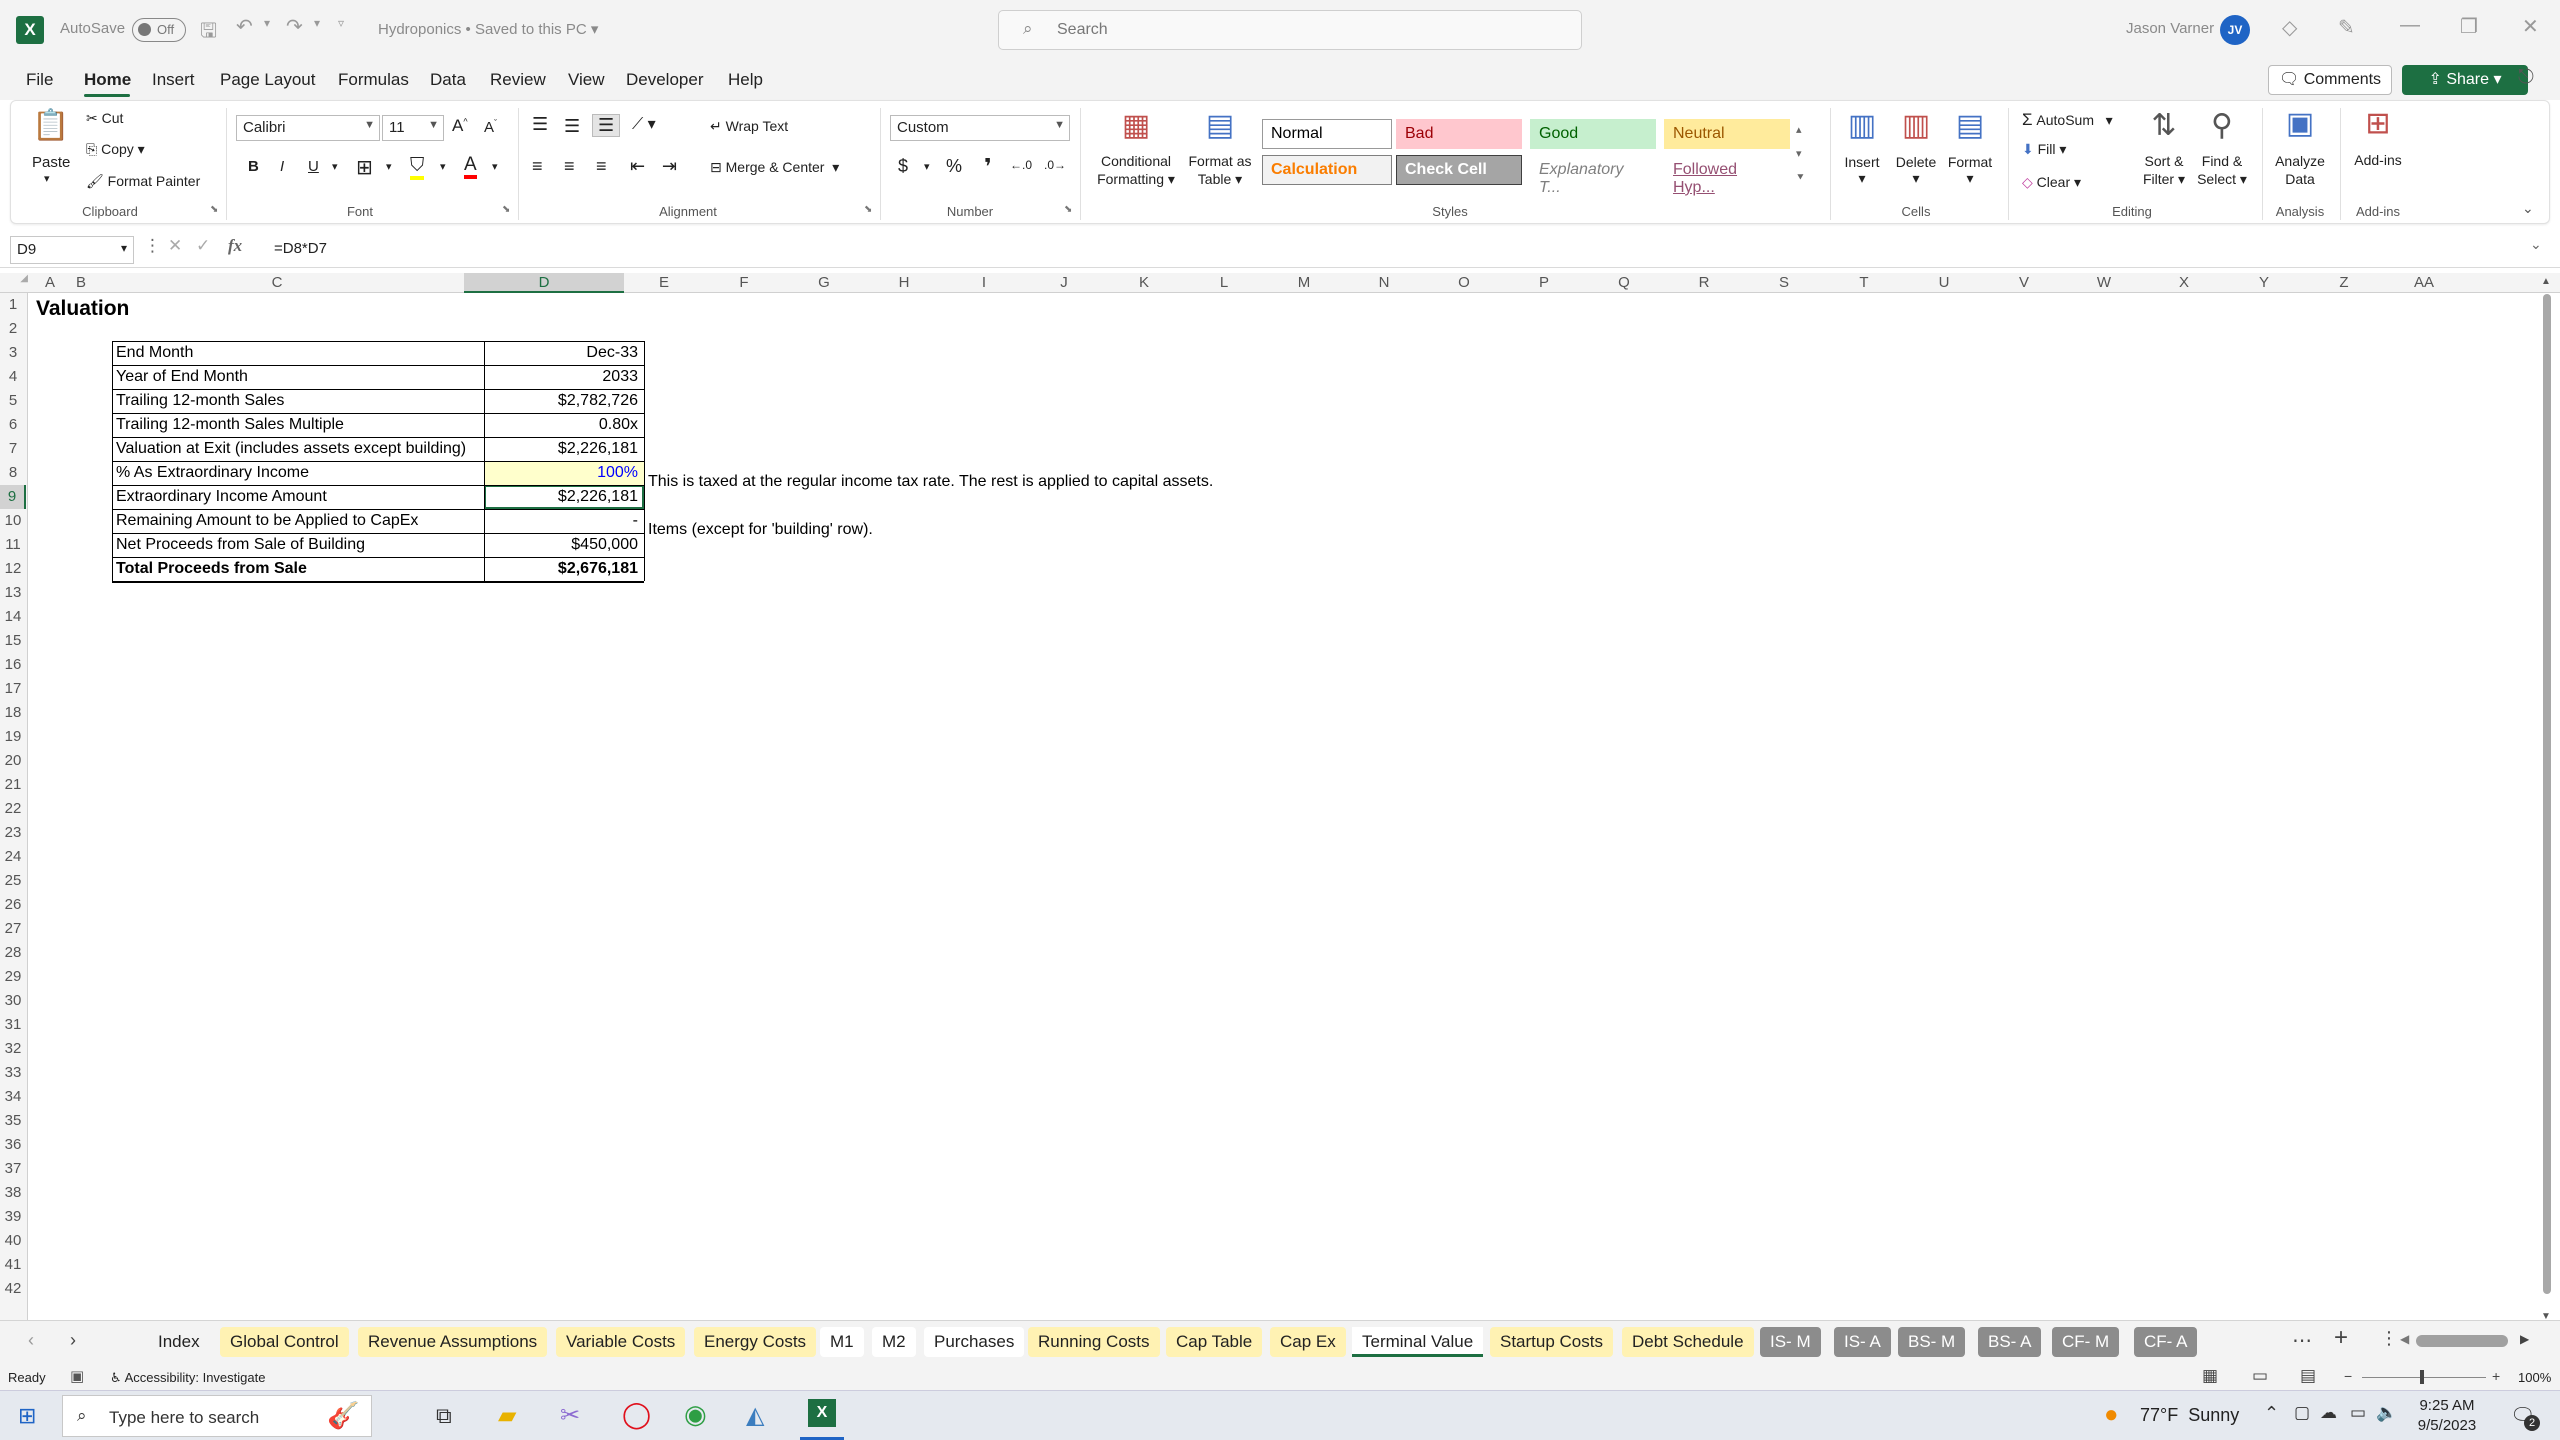  I want to click on style-check-cell: Check Cell, so click(1459, 170).